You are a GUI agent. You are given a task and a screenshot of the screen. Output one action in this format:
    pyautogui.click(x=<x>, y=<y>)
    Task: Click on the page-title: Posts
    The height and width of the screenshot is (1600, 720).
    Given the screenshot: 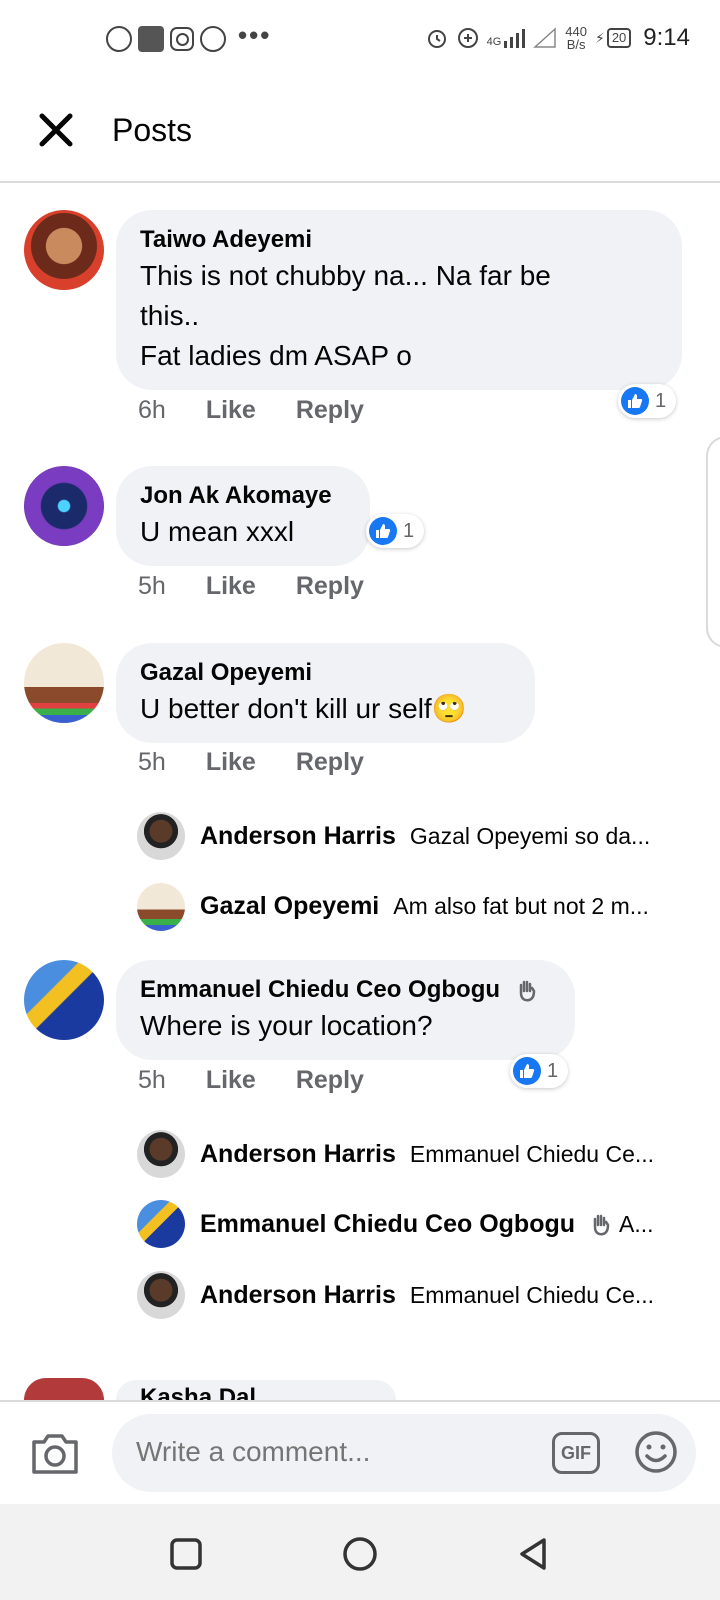 What is the action you would take?
    pyautogui.click(x=152, y=130)
    